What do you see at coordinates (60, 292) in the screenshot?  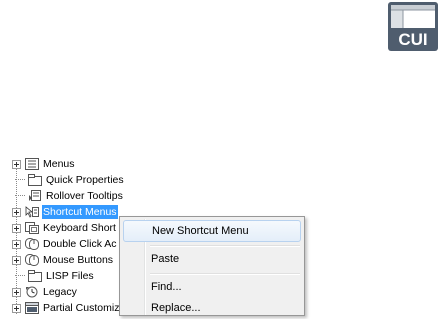 I see `tree-item-label: Legacy` at bounding box center [60, 292].